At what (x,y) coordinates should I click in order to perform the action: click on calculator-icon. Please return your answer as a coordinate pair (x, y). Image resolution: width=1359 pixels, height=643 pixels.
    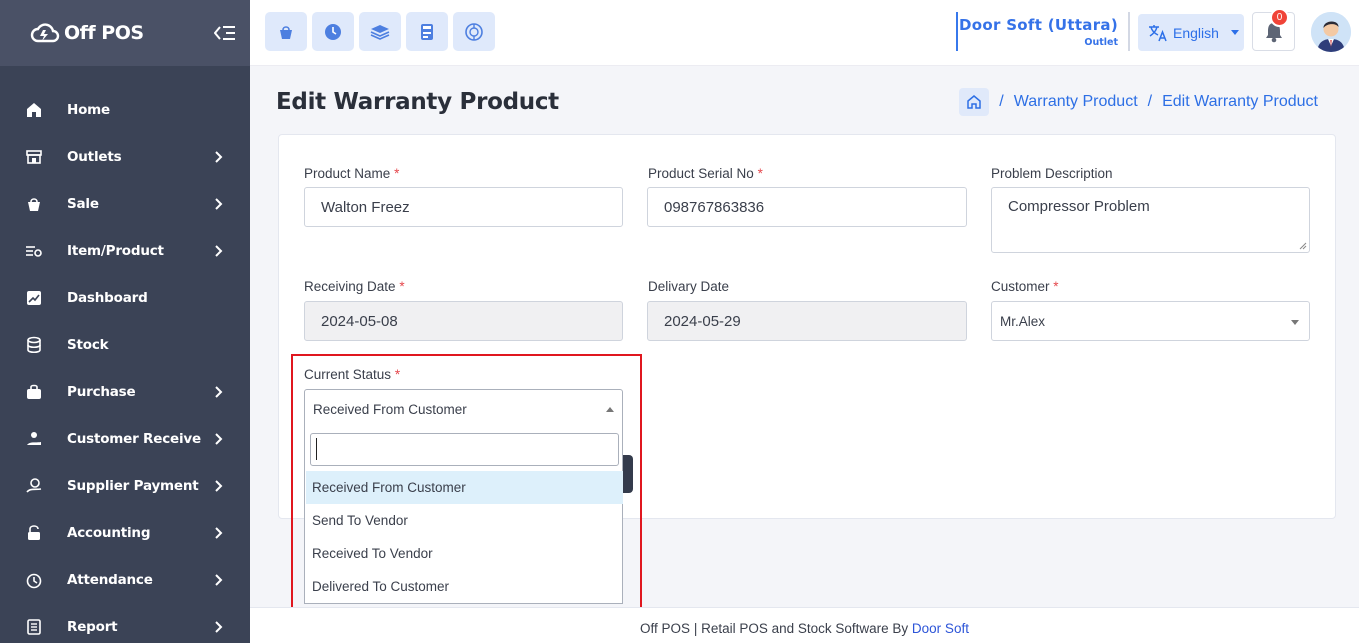
    Looking at the image, I should click on (427, 31).